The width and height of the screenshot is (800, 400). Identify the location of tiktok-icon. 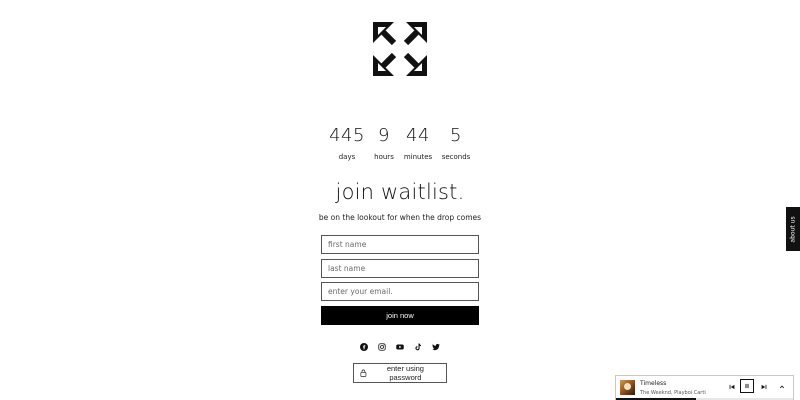
(418, 347).